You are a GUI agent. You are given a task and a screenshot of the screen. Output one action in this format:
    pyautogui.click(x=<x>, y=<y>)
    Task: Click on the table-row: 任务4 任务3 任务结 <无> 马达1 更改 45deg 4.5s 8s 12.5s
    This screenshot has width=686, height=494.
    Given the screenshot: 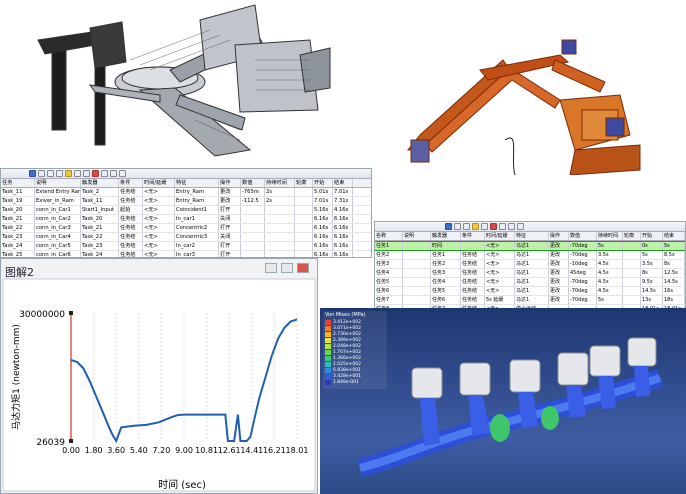 What is the action you would take?
    pyautogui.click(x=530, y=273)
    